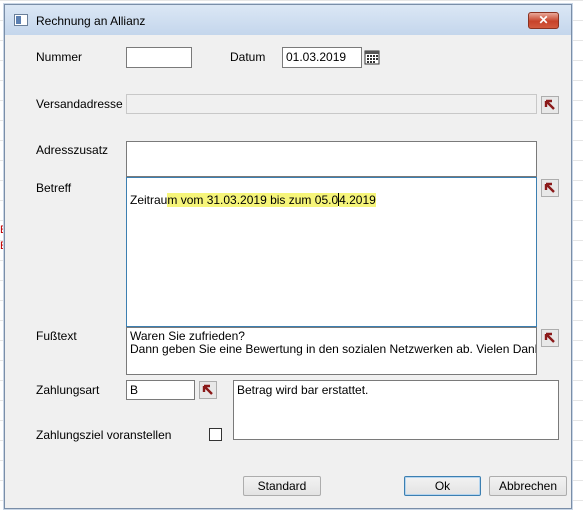 The image size is (583, 517). What do you see at coordinates (149, 200) in the screenshot?
I see `betreff-text: Zeitrau` at bounding box center [149, 200].